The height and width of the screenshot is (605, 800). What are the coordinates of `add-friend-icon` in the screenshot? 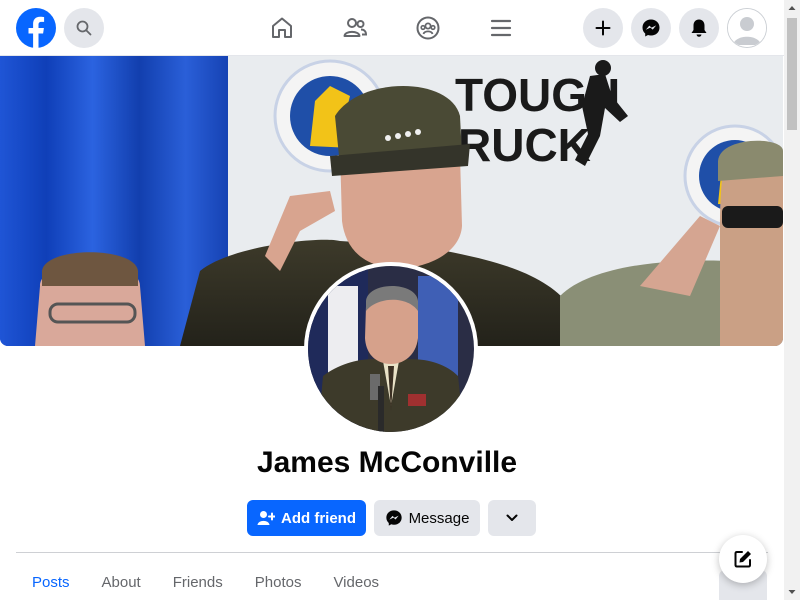 It's located at (266, 518).